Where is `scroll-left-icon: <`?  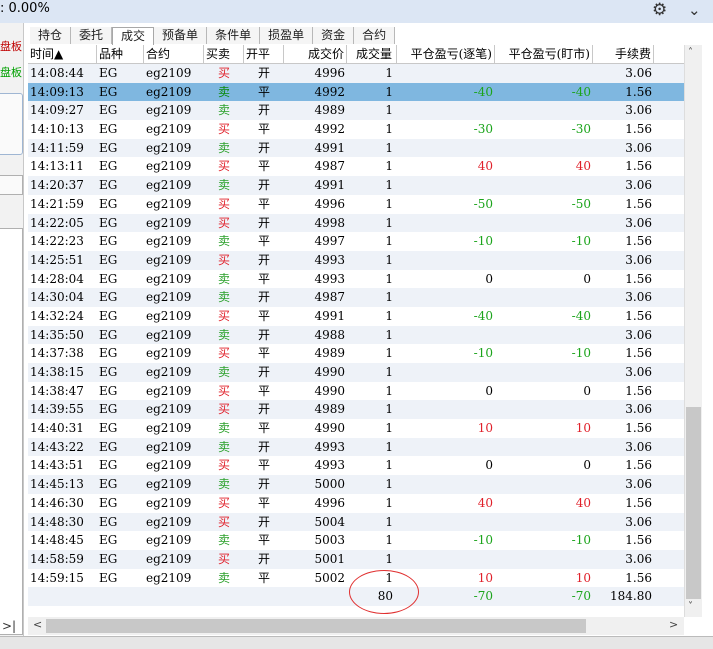 scroll-left-icon: < is located at coordinates (37, 624).